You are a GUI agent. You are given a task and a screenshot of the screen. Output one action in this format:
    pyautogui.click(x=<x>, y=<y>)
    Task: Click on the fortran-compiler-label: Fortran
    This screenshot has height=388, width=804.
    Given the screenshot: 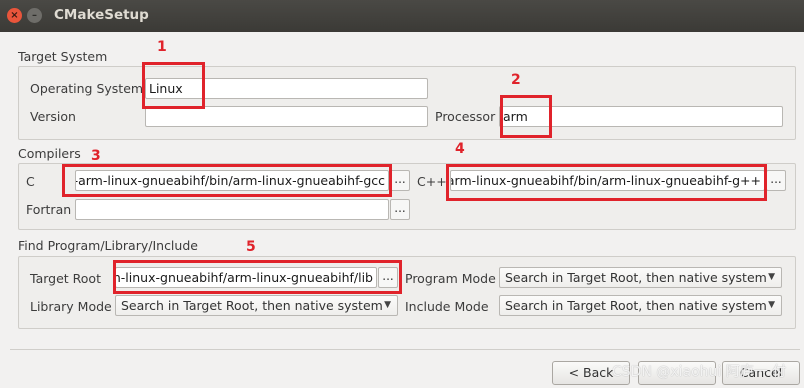 What is the action you would take?
    pyautogui.click(x=49, y=209)
    